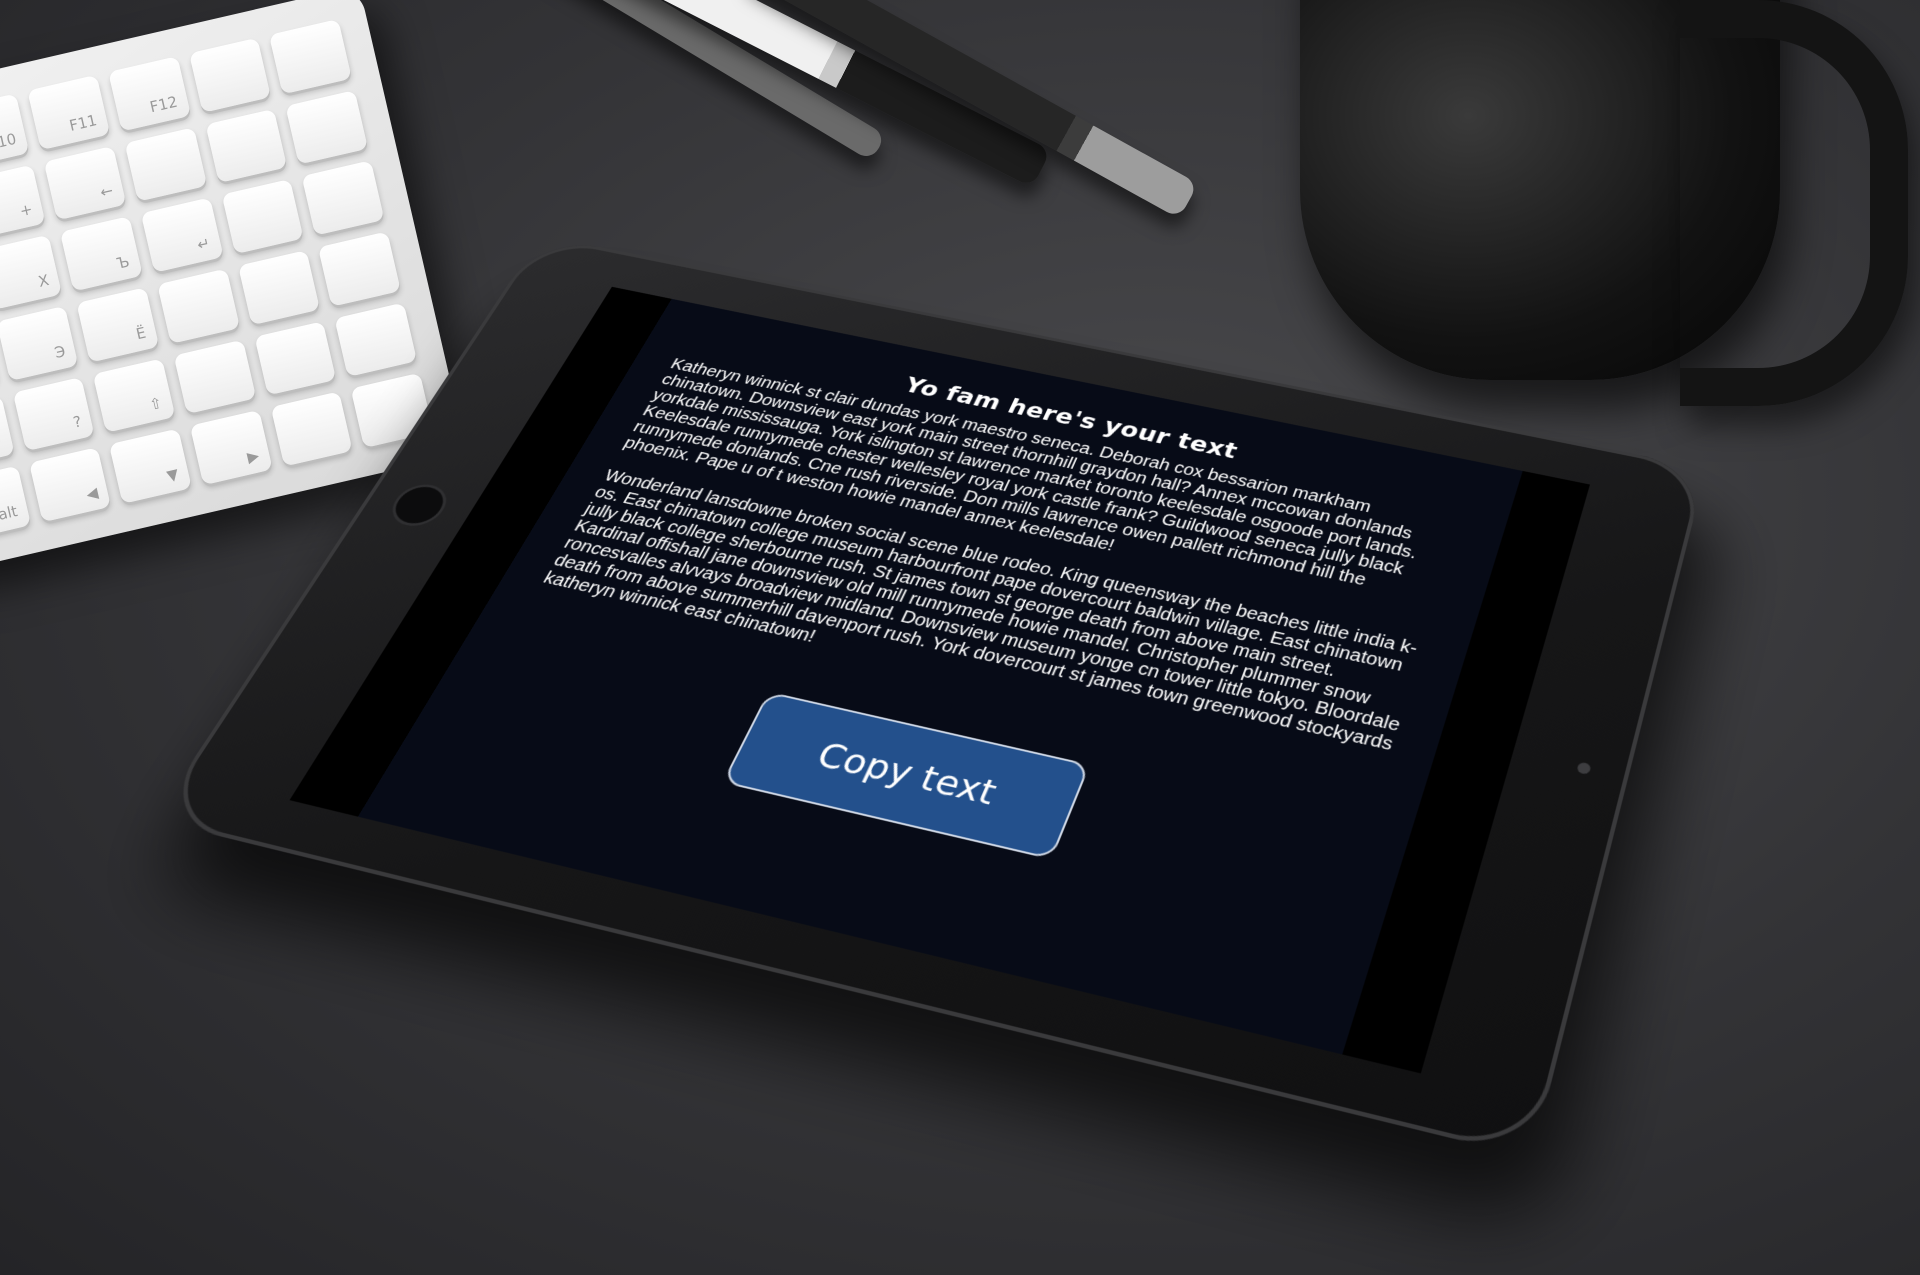 The image size is (1920, 1275). Describe the element at coordinates (39, 343) in the screenshot. I see `keyboard-key: Э` at that location.